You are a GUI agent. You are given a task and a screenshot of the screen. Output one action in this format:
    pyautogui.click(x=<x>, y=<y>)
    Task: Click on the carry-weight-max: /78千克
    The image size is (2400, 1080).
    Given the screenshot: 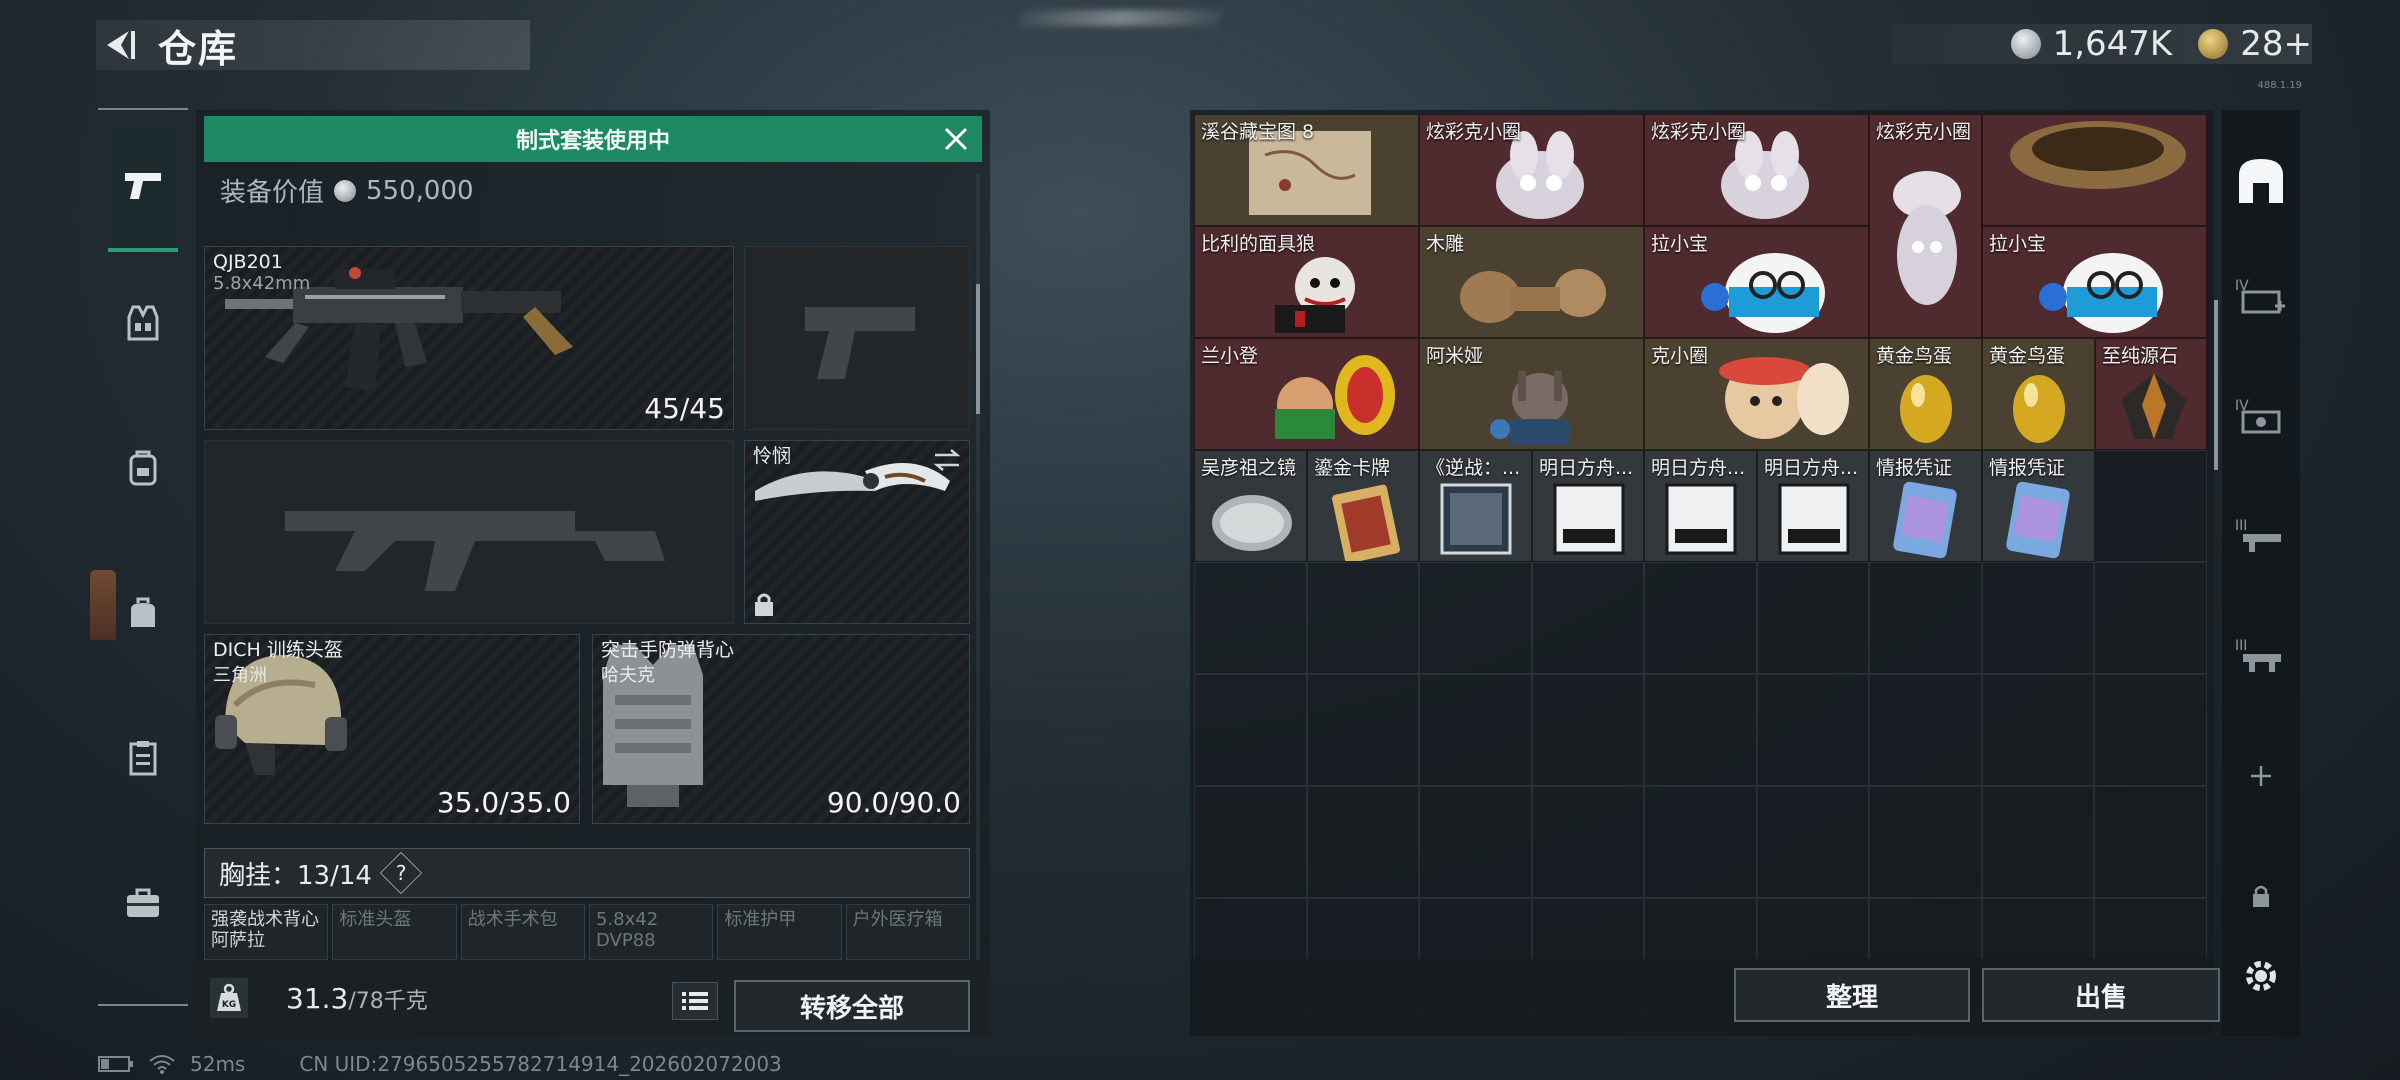 What is the action you would take?
    pyautogui.click(x=388, y=1001)
    